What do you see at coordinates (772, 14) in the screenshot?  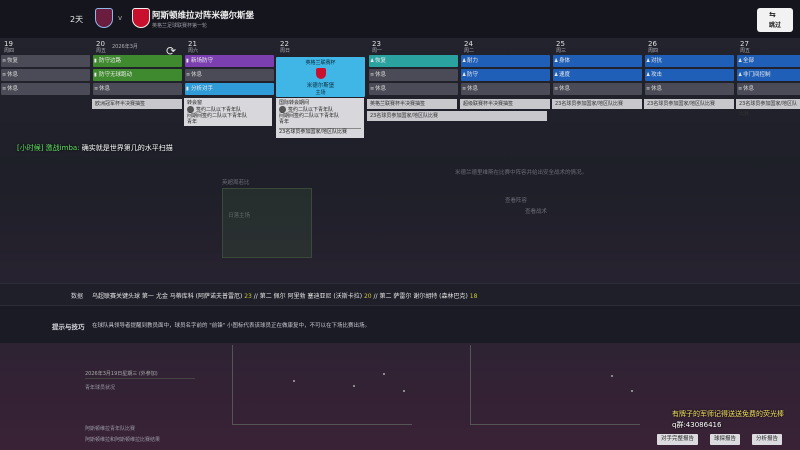 I see `skip-icon: ⇆` at bounding box center [772, 14].